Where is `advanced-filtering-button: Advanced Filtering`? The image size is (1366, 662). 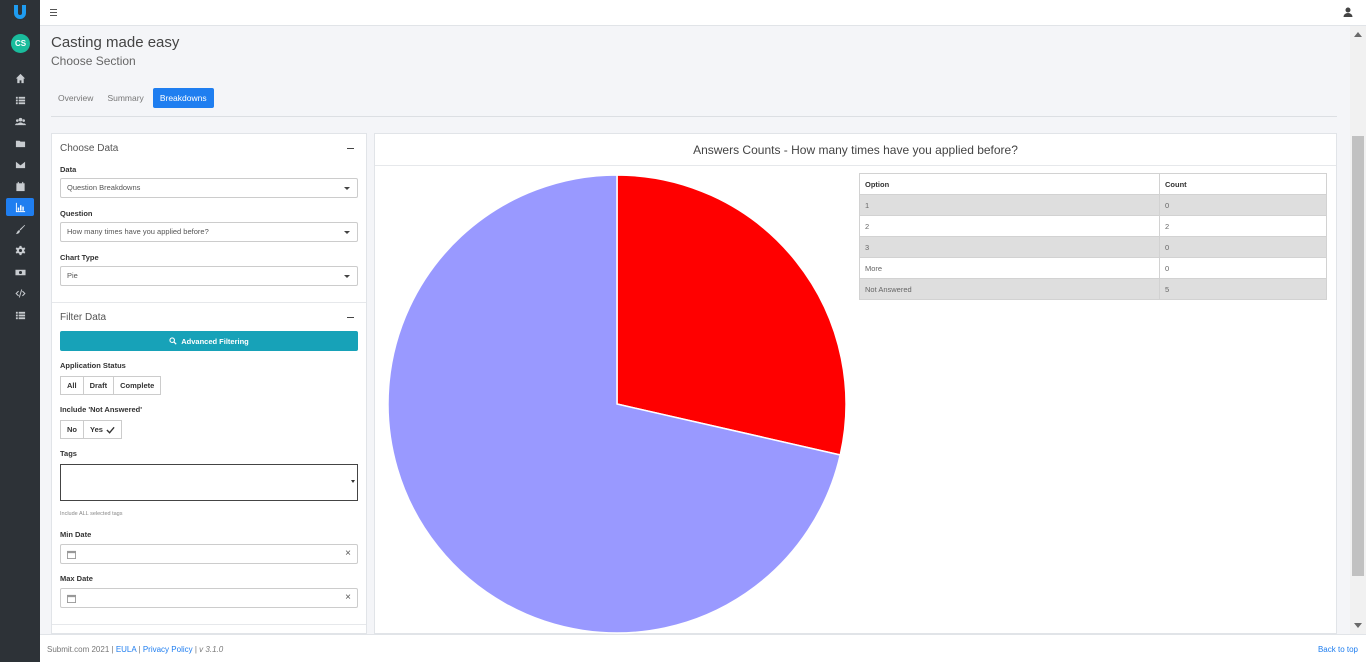 advanced-filtering-button: Advanced Filtering is located at coordinates (209, 341).